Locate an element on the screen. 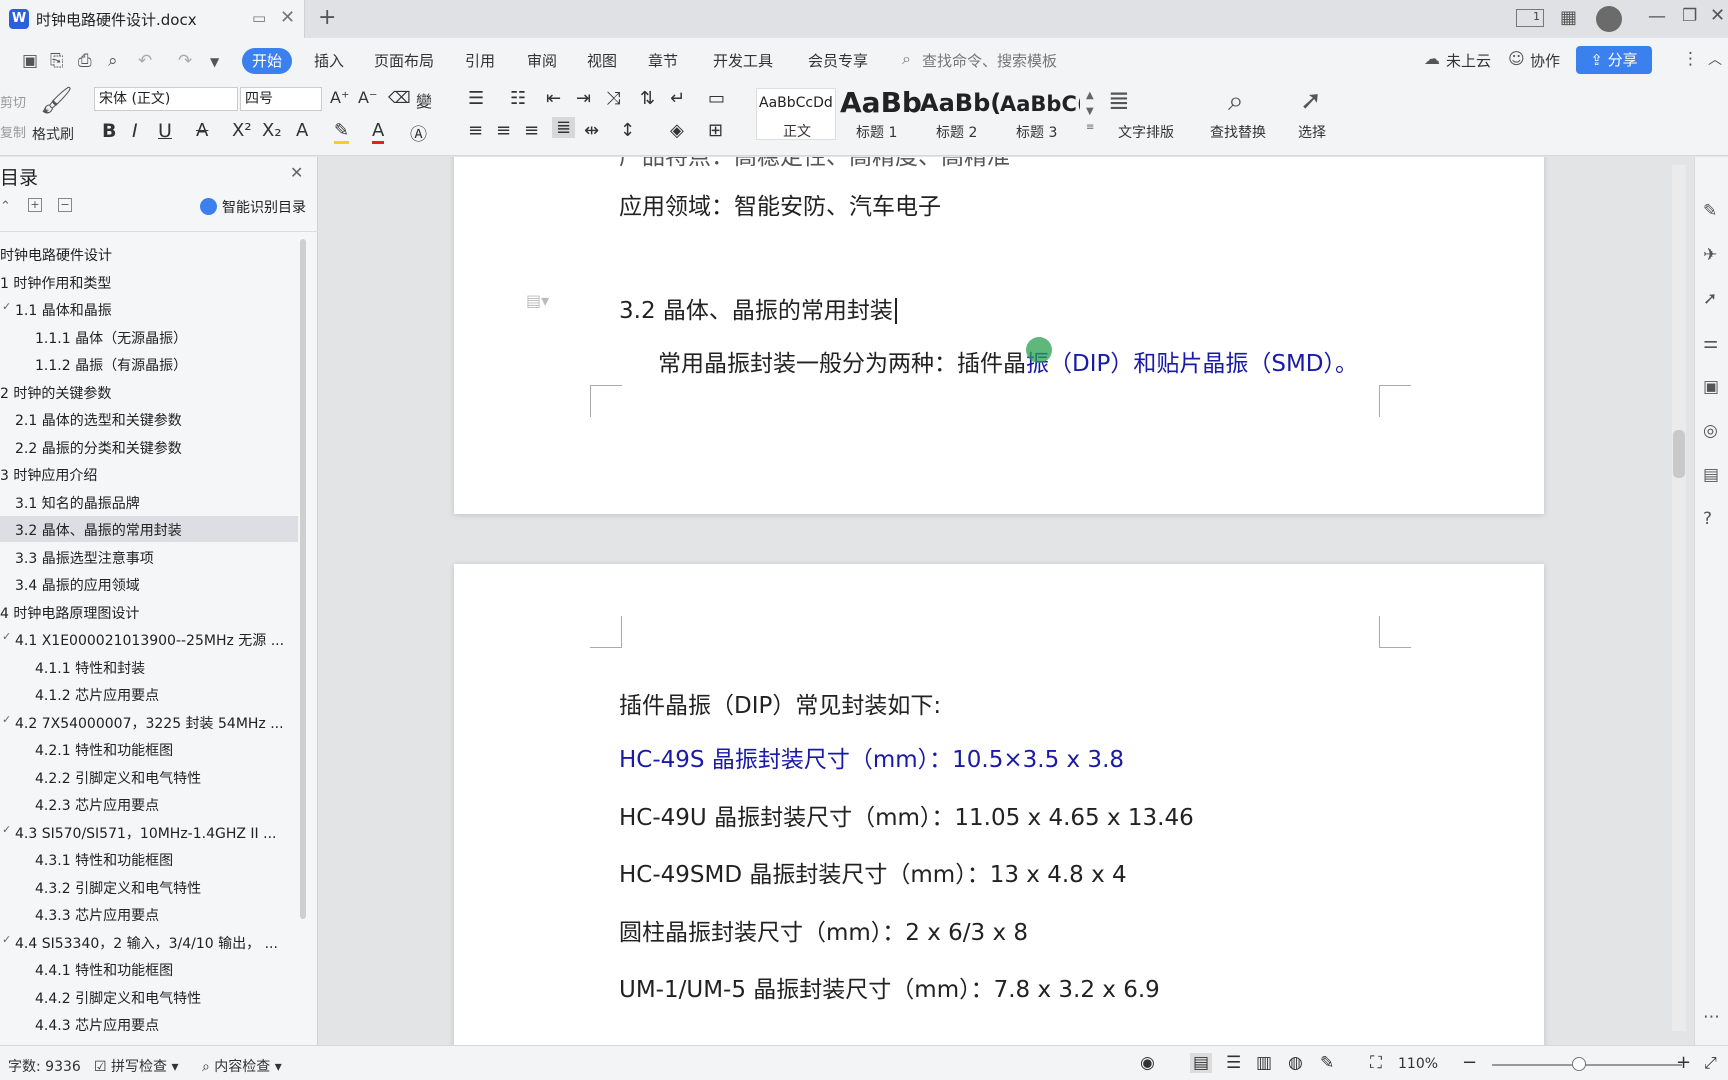 Image resolution: width=1728 pixels, height=1080 pixels. new-tab-button: + is located at coordinates (327, 17).